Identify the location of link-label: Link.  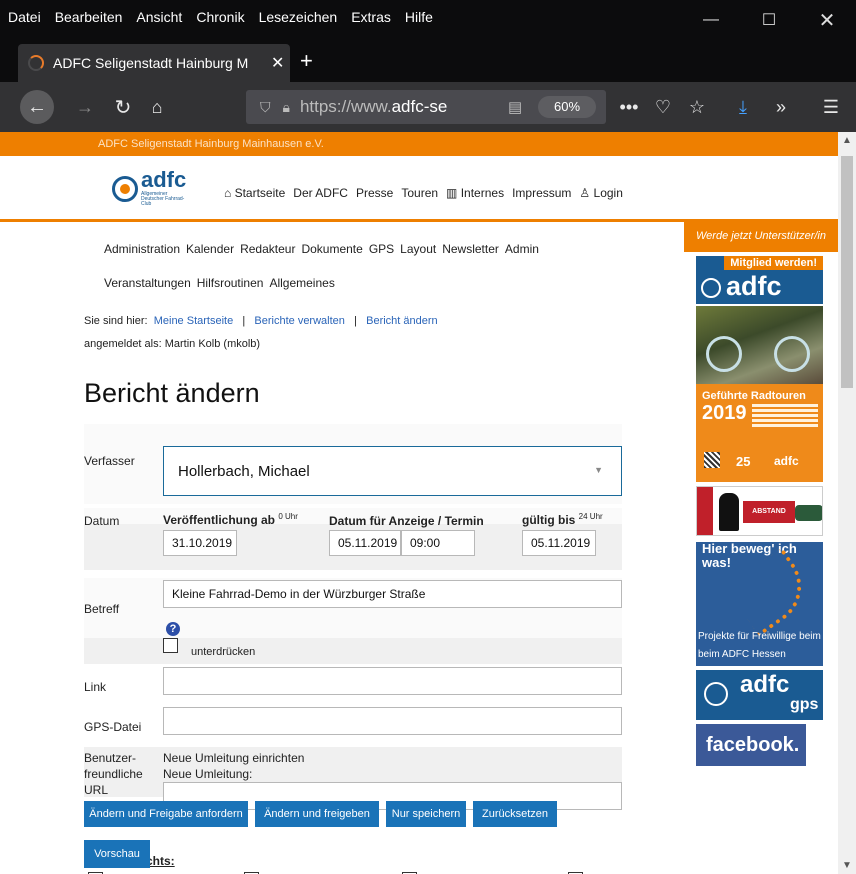
(95, 687).